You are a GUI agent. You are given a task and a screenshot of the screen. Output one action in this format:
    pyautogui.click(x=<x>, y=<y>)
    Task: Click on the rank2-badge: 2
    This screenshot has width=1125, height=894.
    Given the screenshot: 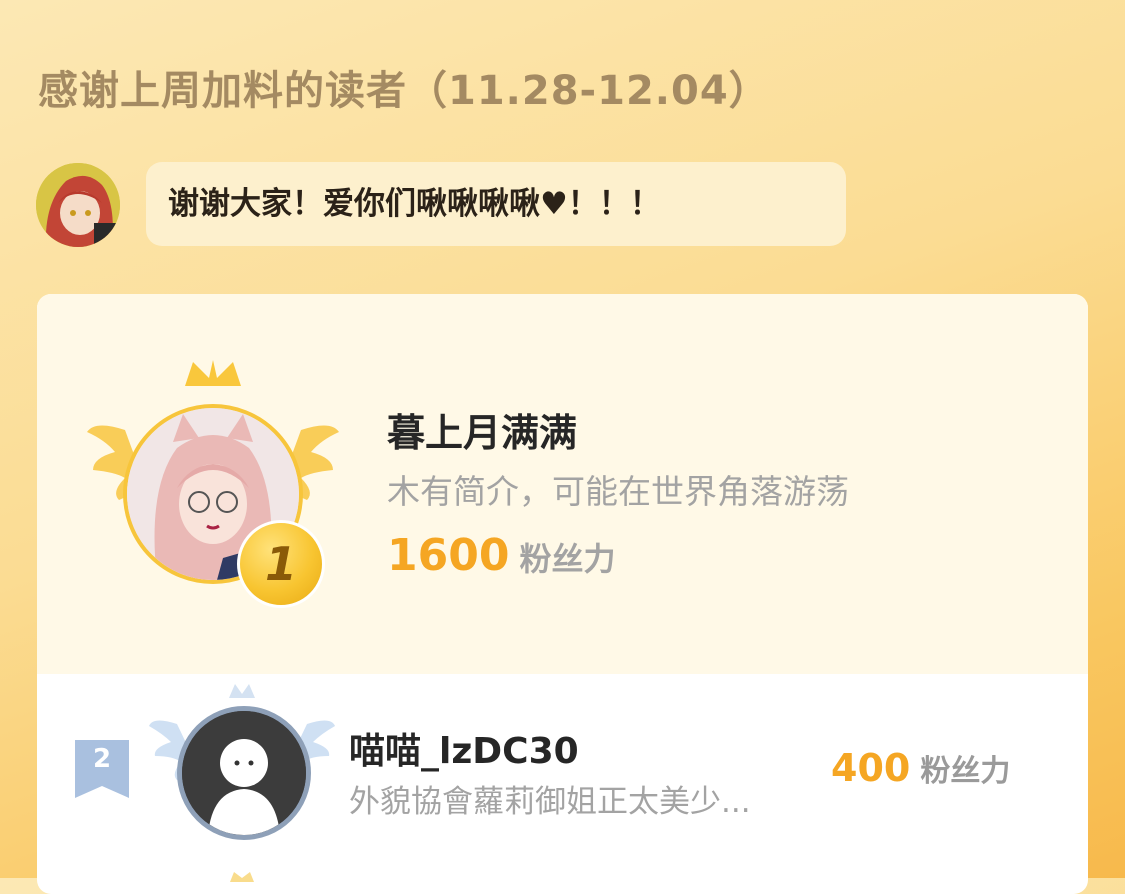 What is the action you would take?
    pyautogui.click(x=102, y=769)
    